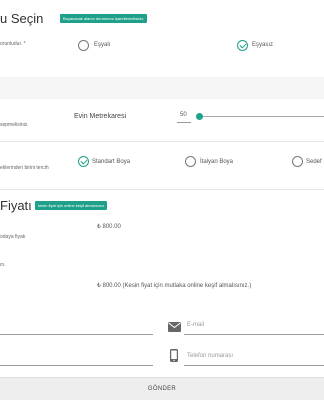  I want to click on radio-standard-paint, so click(83, 161).